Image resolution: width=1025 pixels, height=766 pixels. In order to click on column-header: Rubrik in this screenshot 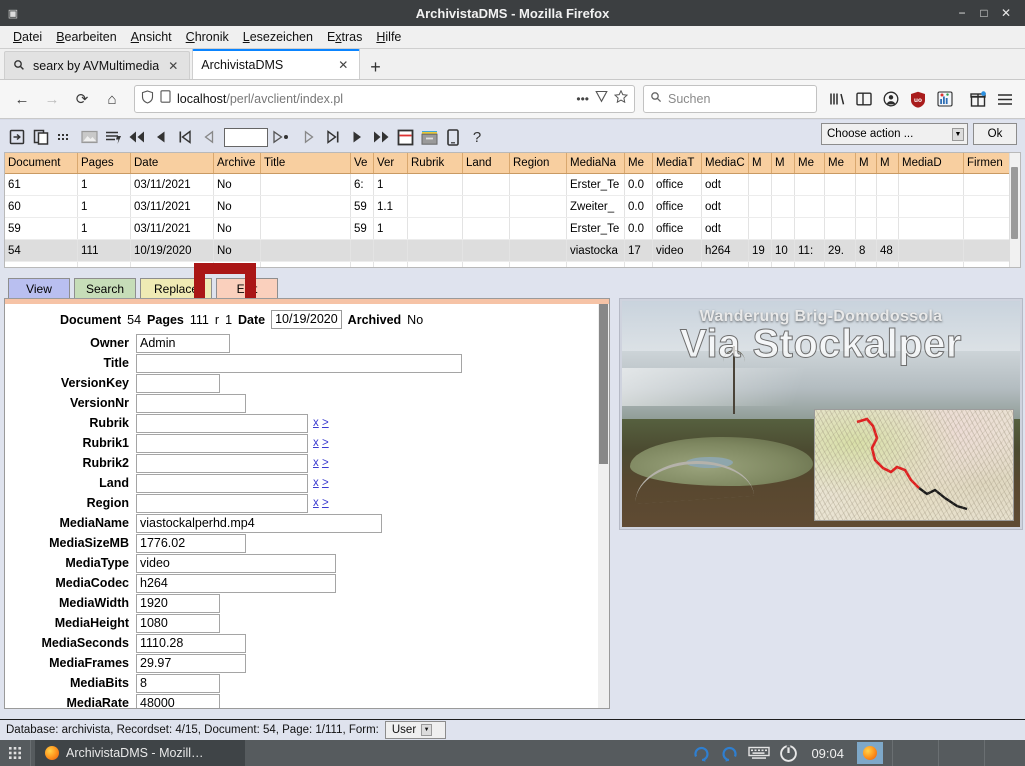, I will do `click(435, 163)`.